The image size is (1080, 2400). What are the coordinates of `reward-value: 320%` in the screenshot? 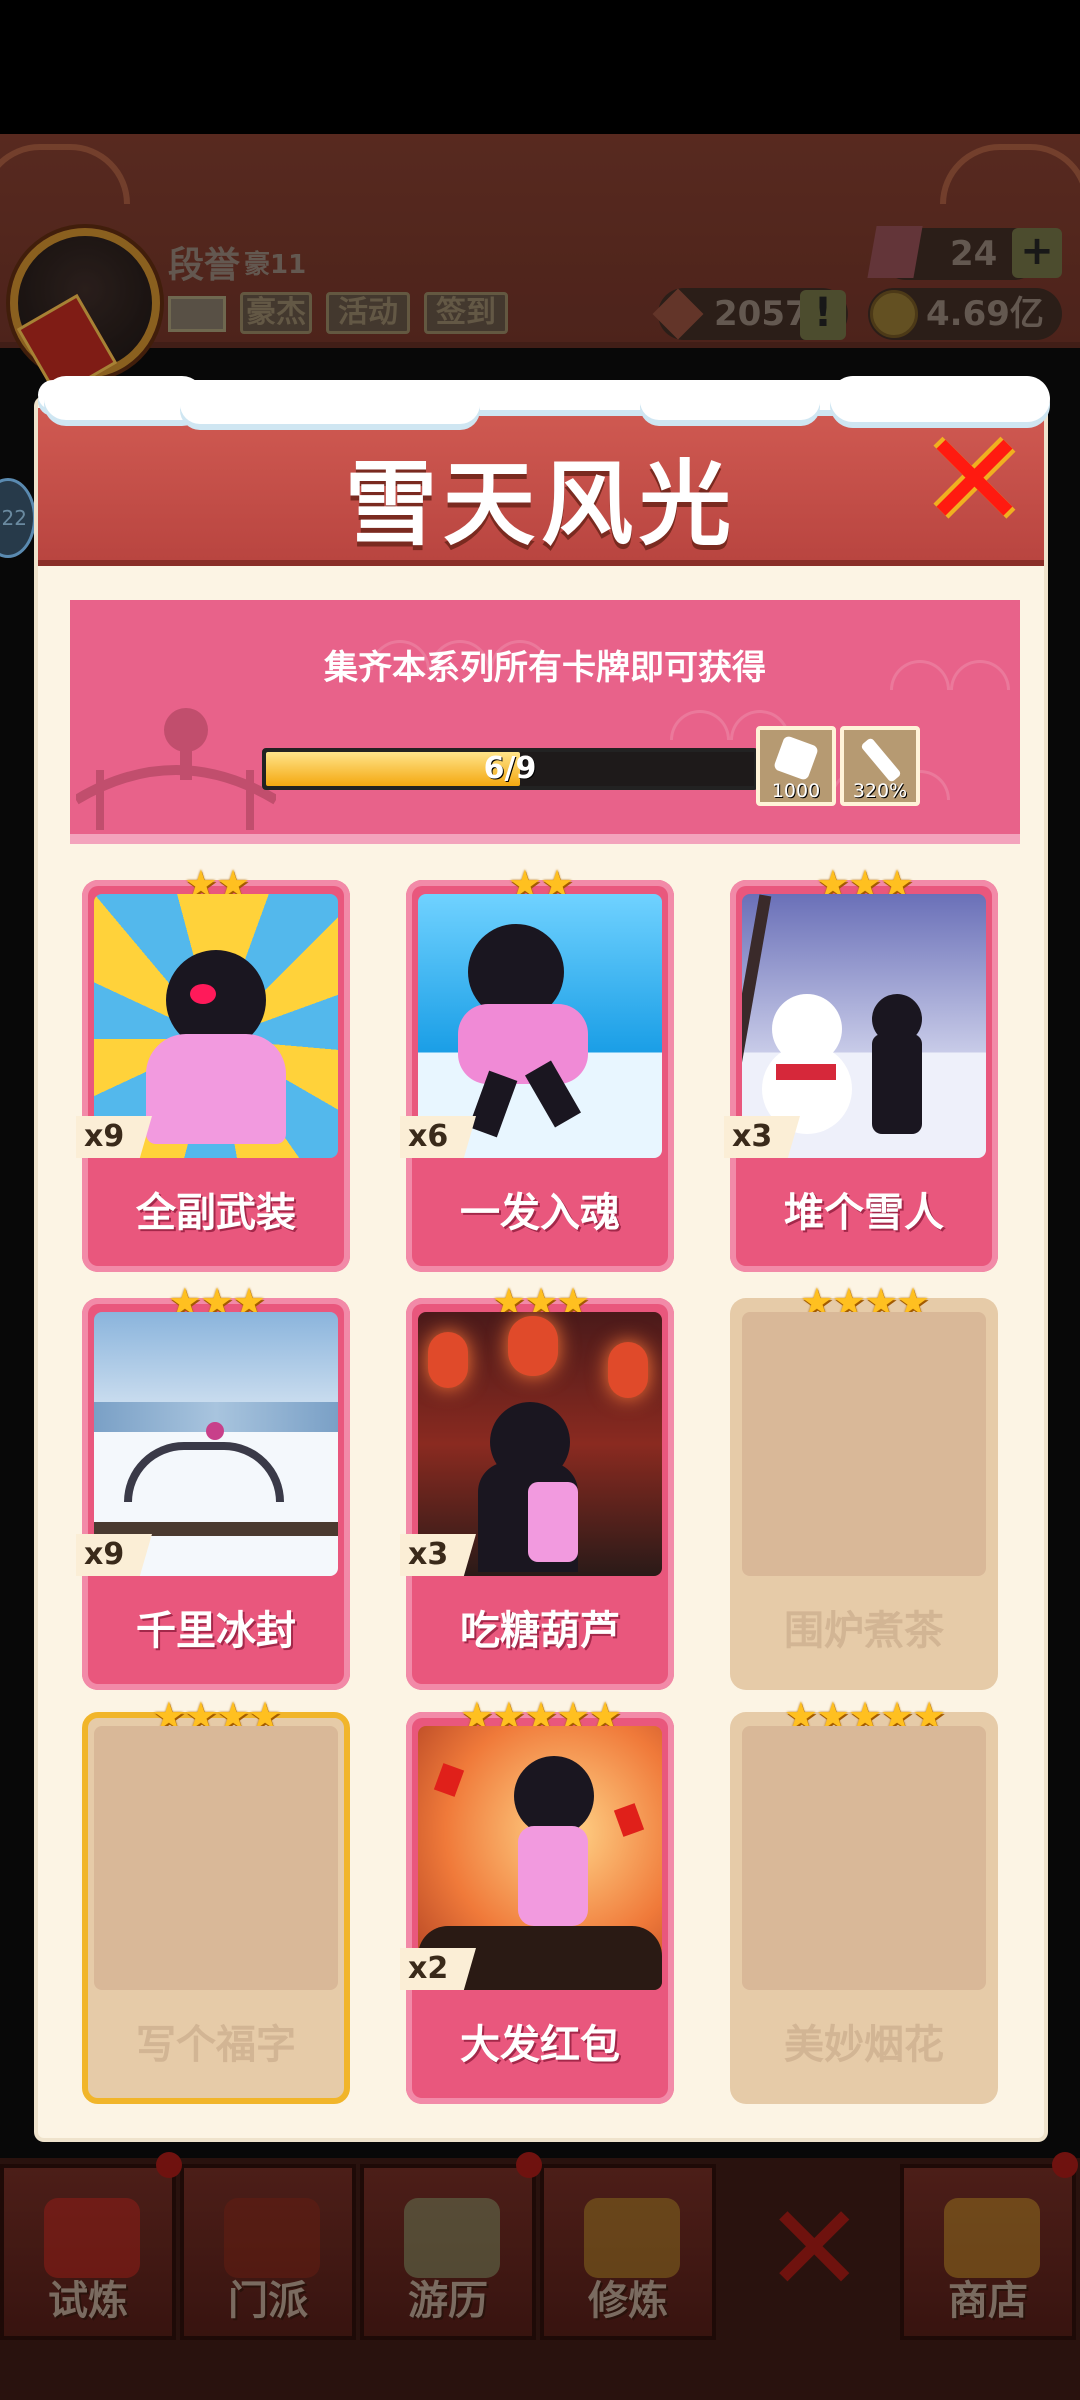 It's located at (880, 791).